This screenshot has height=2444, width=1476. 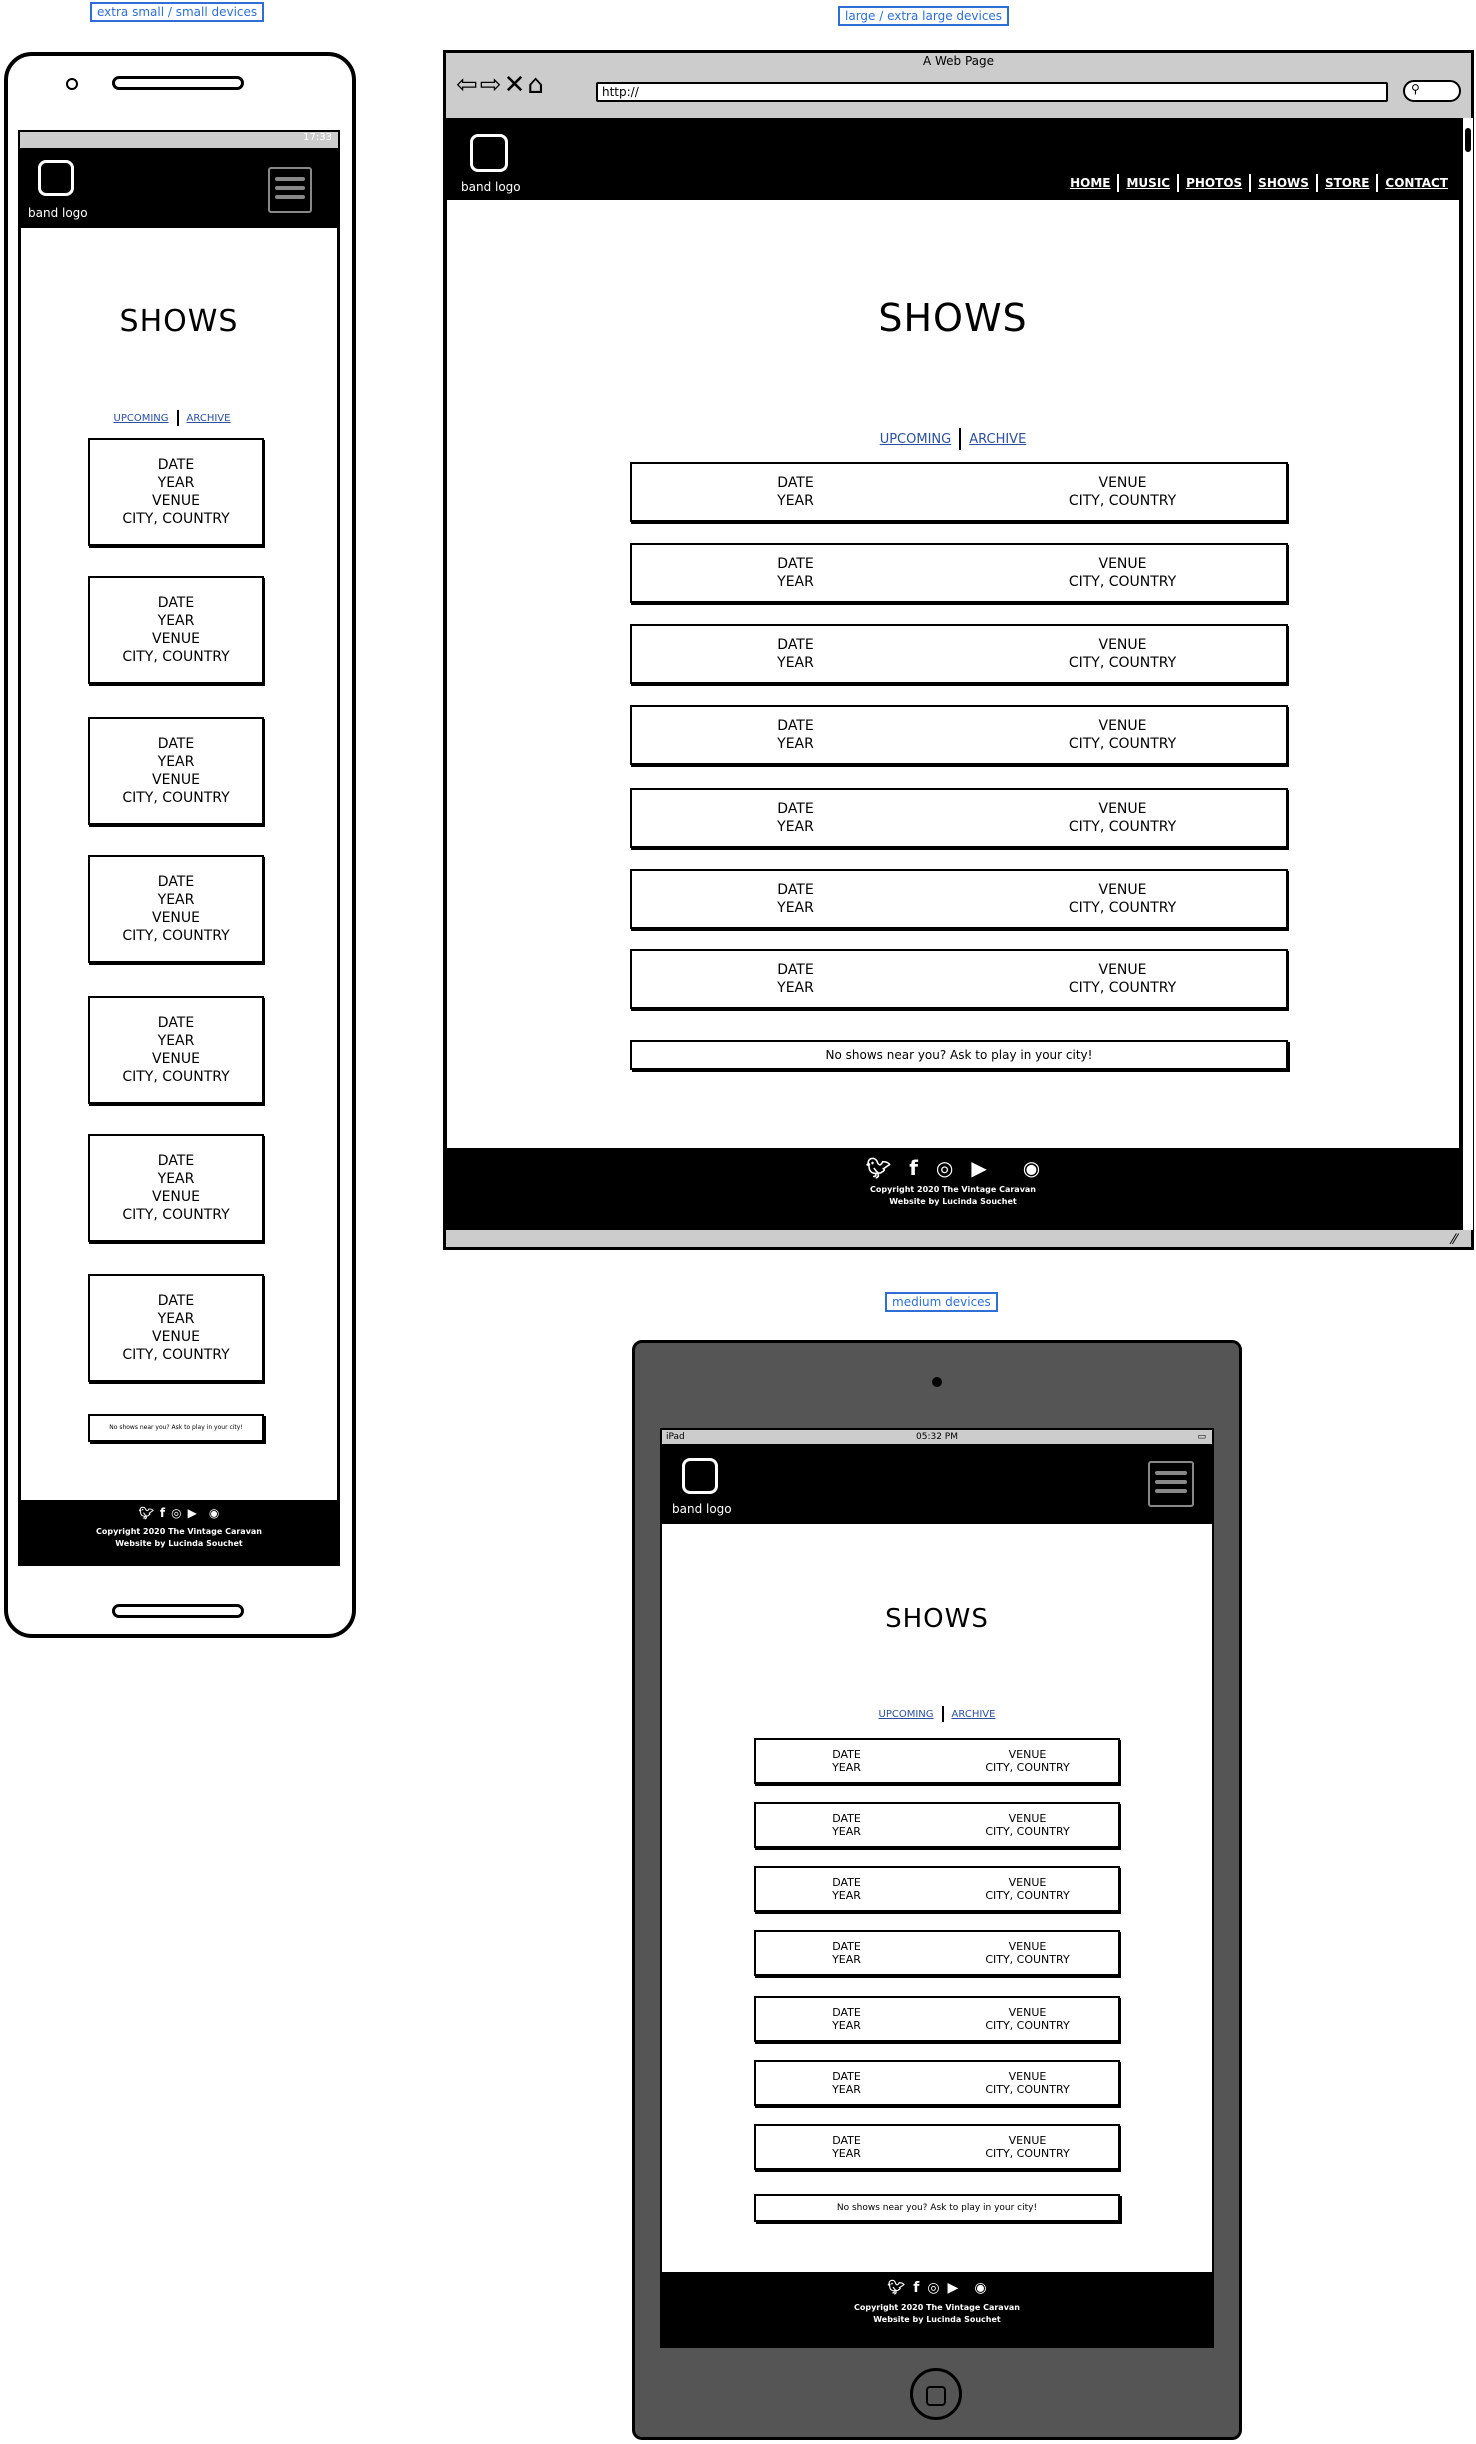 What do you see at coordinates (936, 2394) in the screenshot?
I see `tablet-home-button` at bounding box center [936, 2394].